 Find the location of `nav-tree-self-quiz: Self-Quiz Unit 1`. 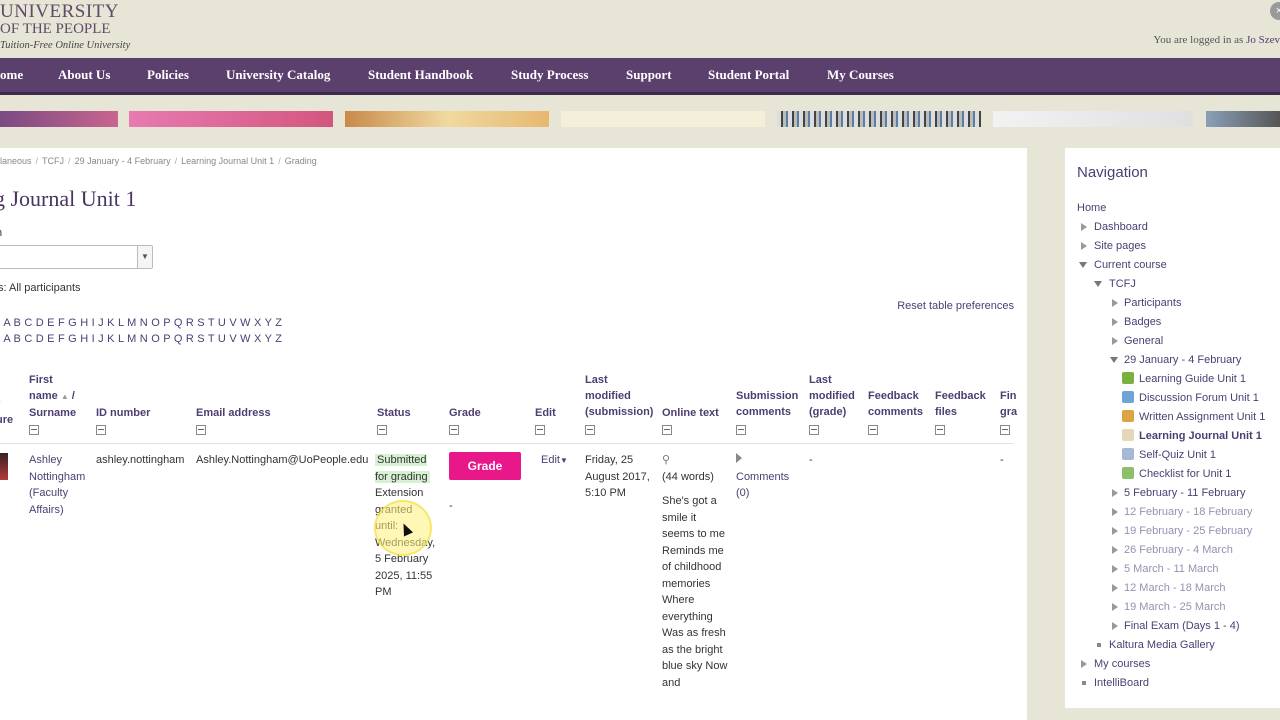

nav-tree-self-quiz: Self-Quiz Unit 1 is located at coordinates (1177, 455).